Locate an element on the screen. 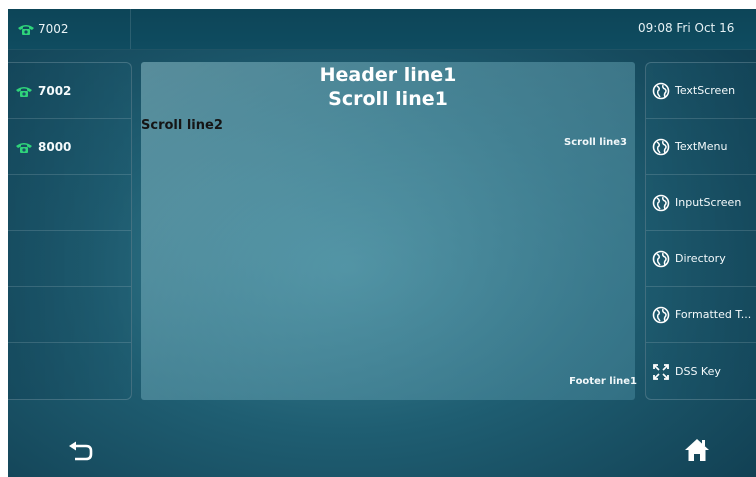 This screenshot has height=477, width=756. footer-line: Footer line1 is located at coordinates (603, 381).